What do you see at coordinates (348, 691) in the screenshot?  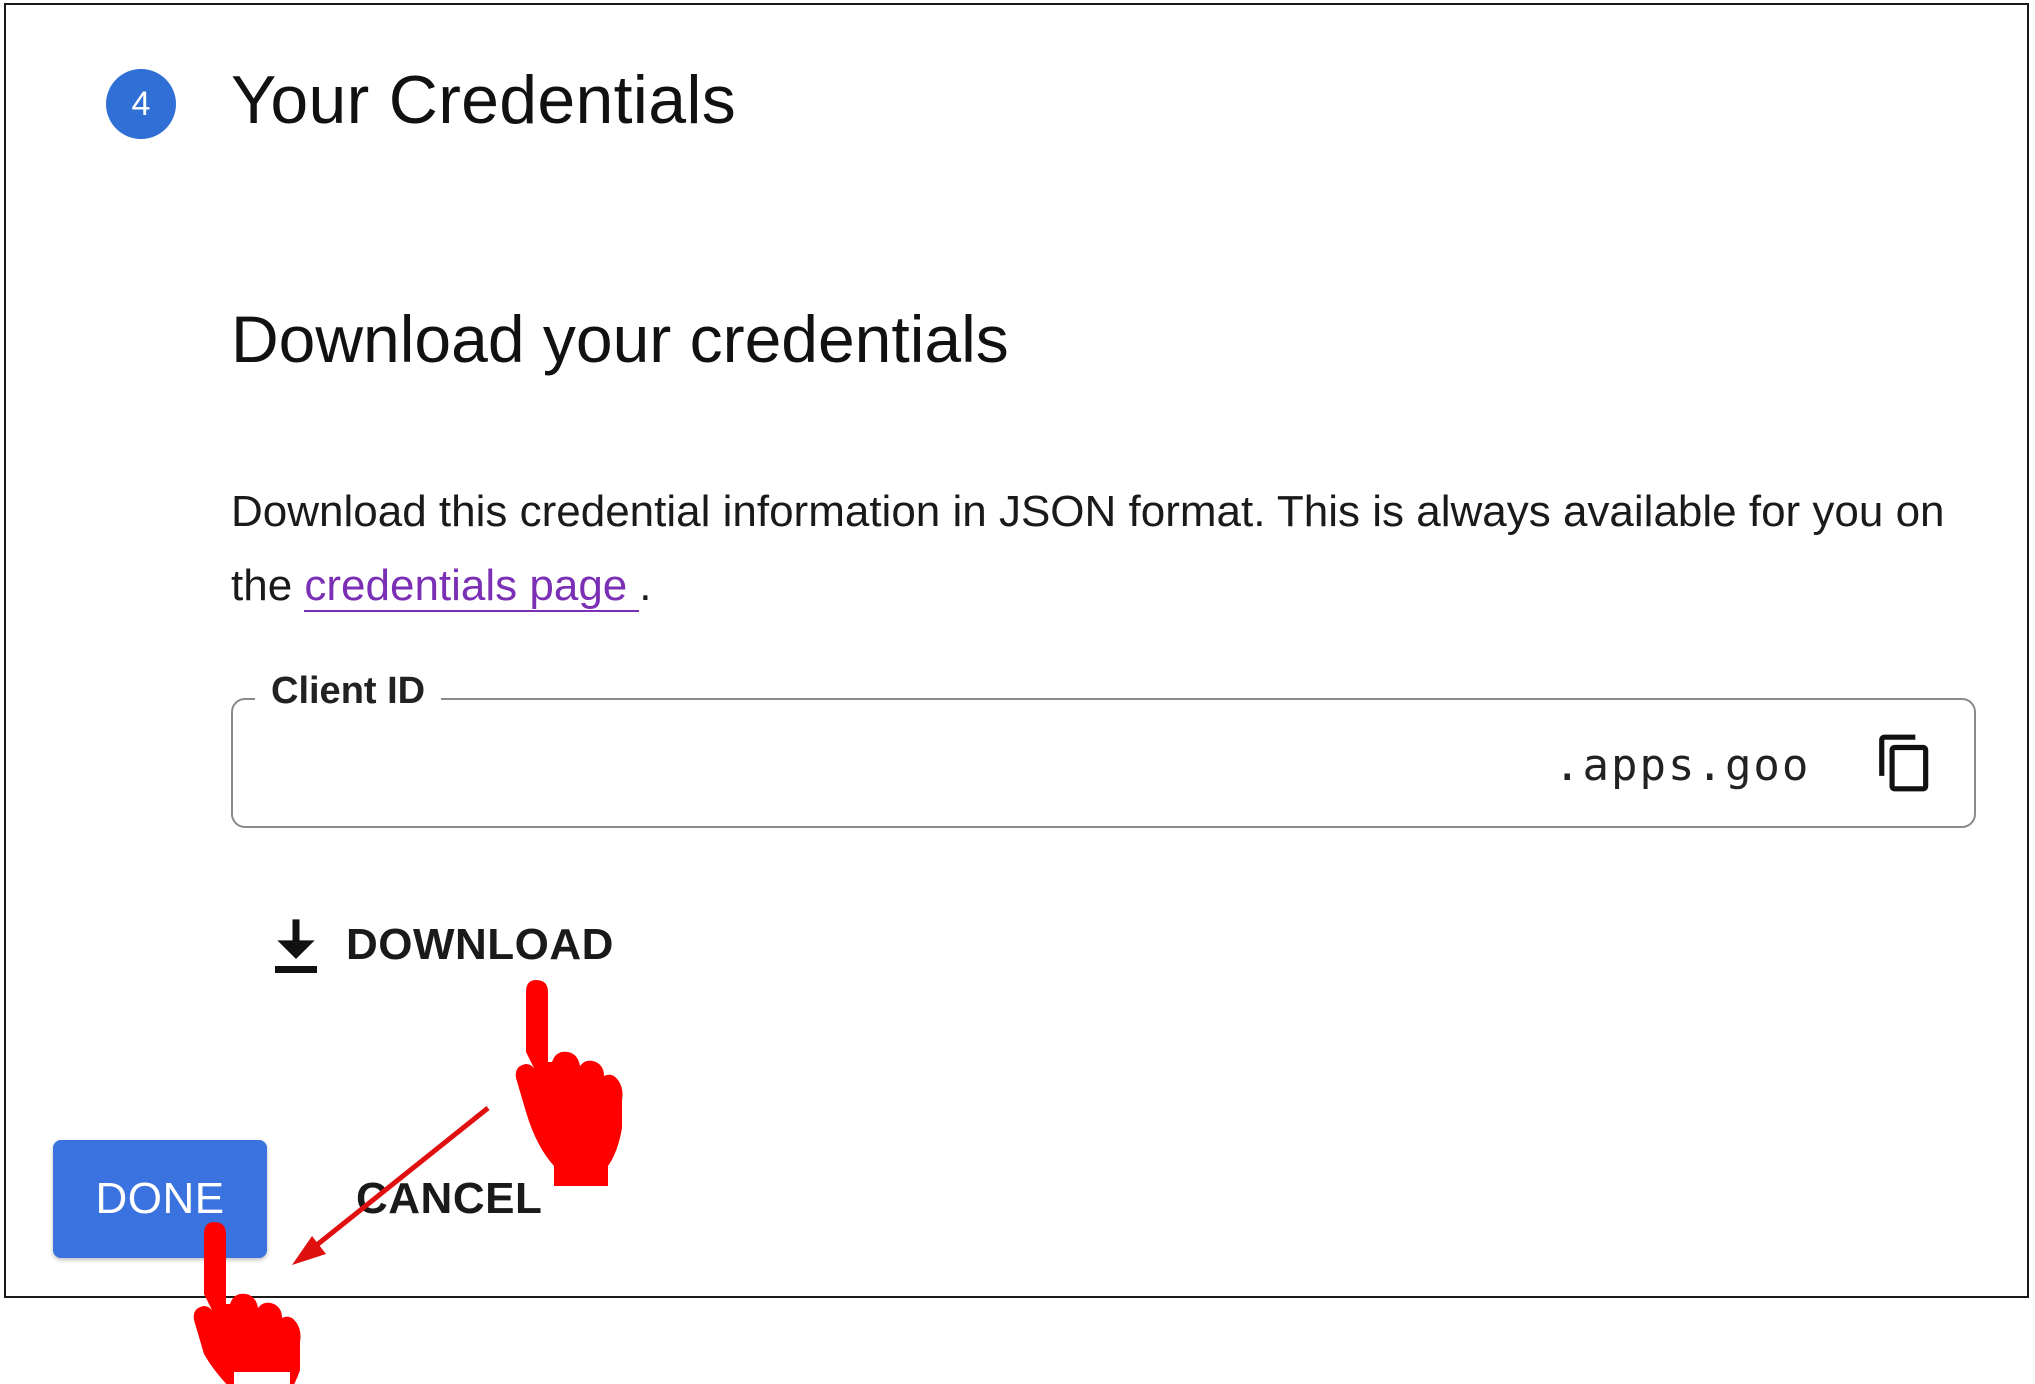 I see `client-id-label: Client ID` at bounding box center [348, 691].